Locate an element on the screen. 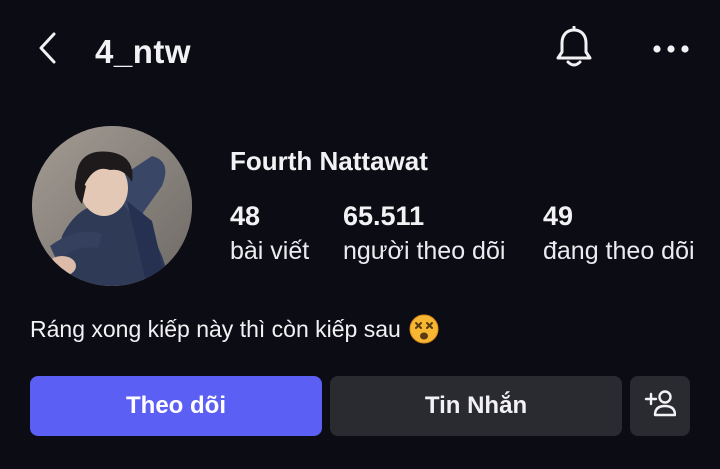  add-person-icon is located at coordinates (660, 406).